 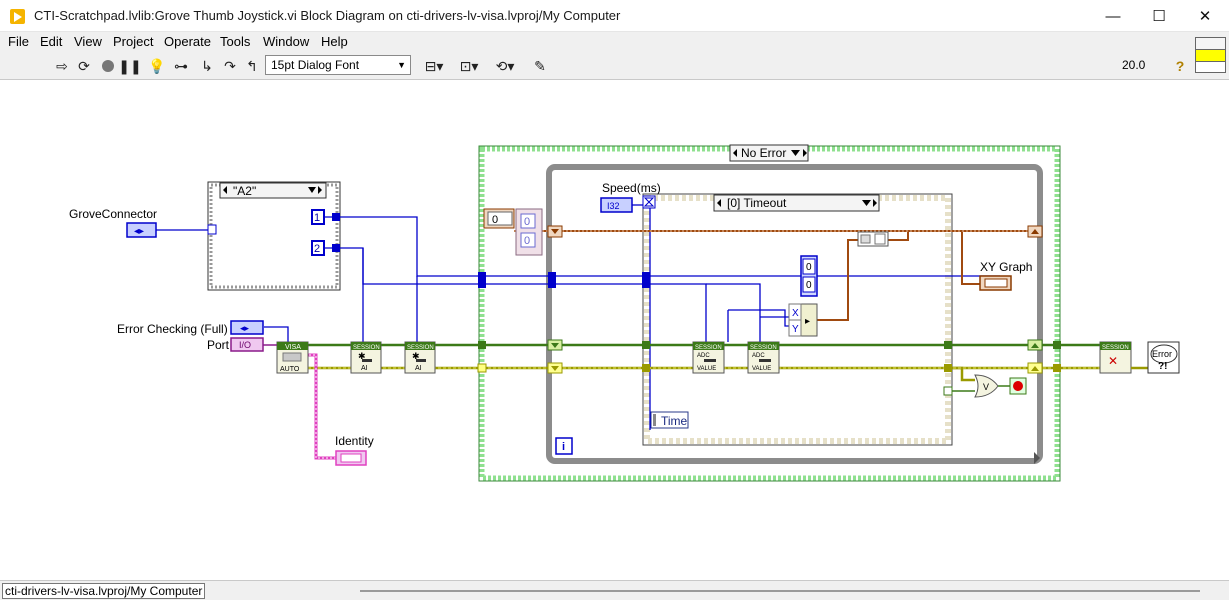 I want to click on svg-text: 2, so click(x=317, y=249).